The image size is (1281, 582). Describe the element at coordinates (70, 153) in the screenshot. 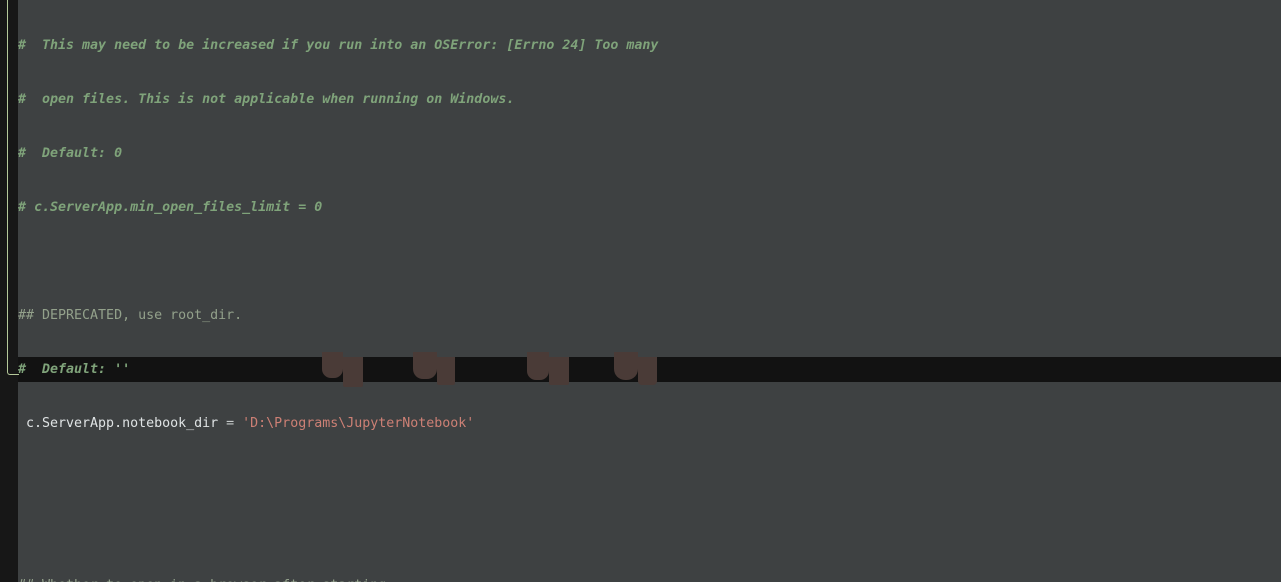

I see `line-text: # Default: 0` at that location.